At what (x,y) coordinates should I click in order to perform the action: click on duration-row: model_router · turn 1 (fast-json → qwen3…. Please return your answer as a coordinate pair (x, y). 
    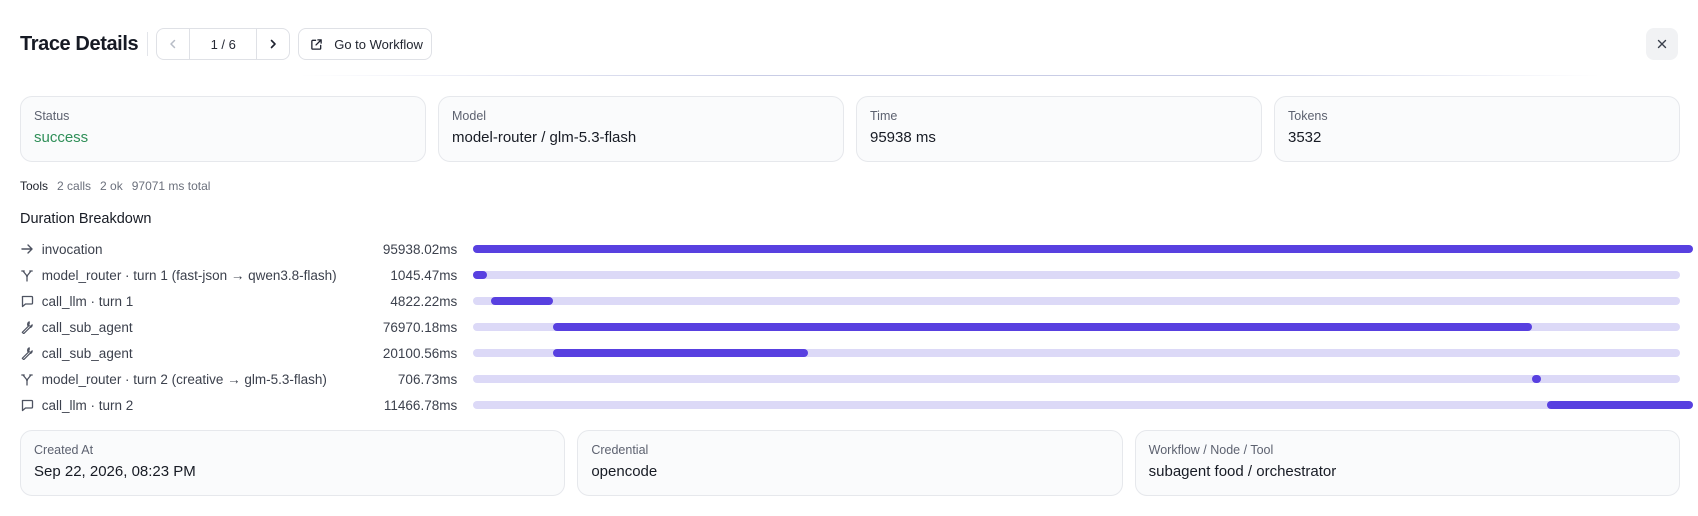
    Looking at the image, I should click on (850, 275).